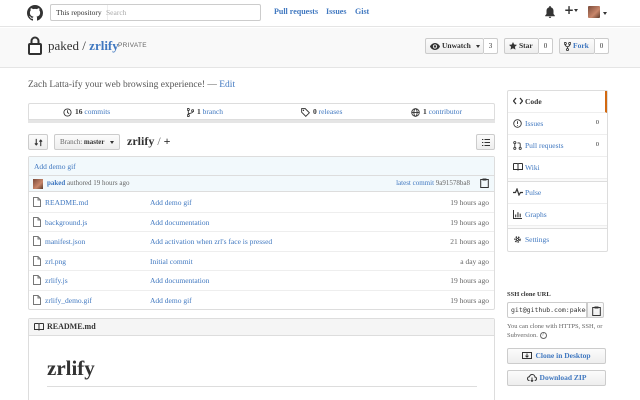 The image size is (640, 400). I want to click on fork-button: Fork, so click(577, 46).